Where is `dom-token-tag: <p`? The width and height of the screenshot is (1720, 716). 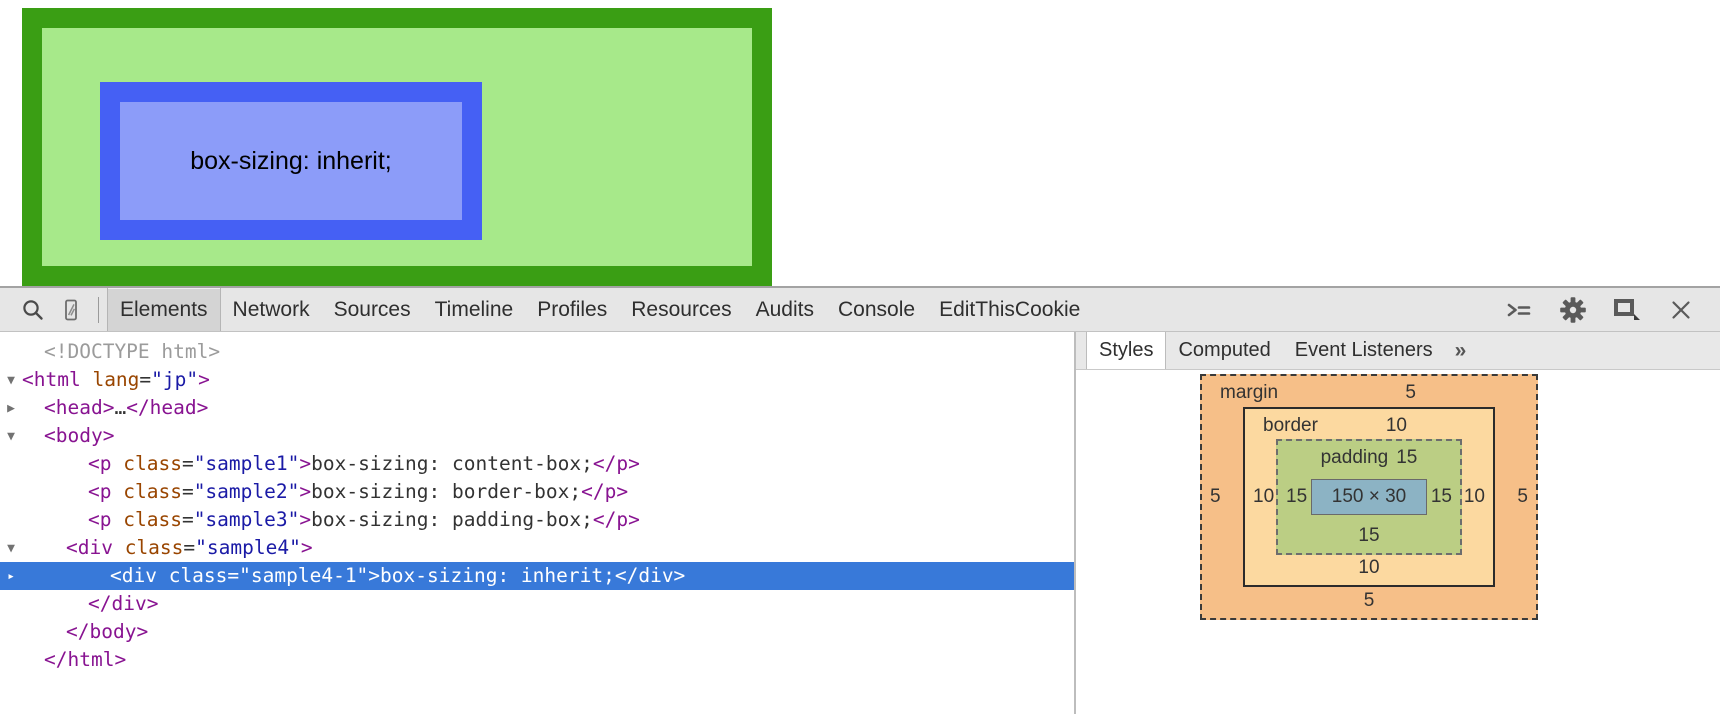 dom-token-tag: <p is located at coordinates (106, 491).